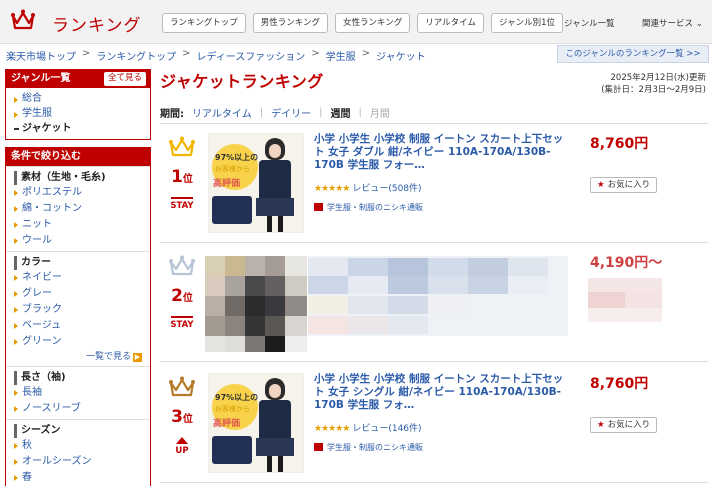  What do you see at coordinates (124, 79) in the screenshot?
I see `see-all-button: 全て見る` at bounding box center [124, 79].